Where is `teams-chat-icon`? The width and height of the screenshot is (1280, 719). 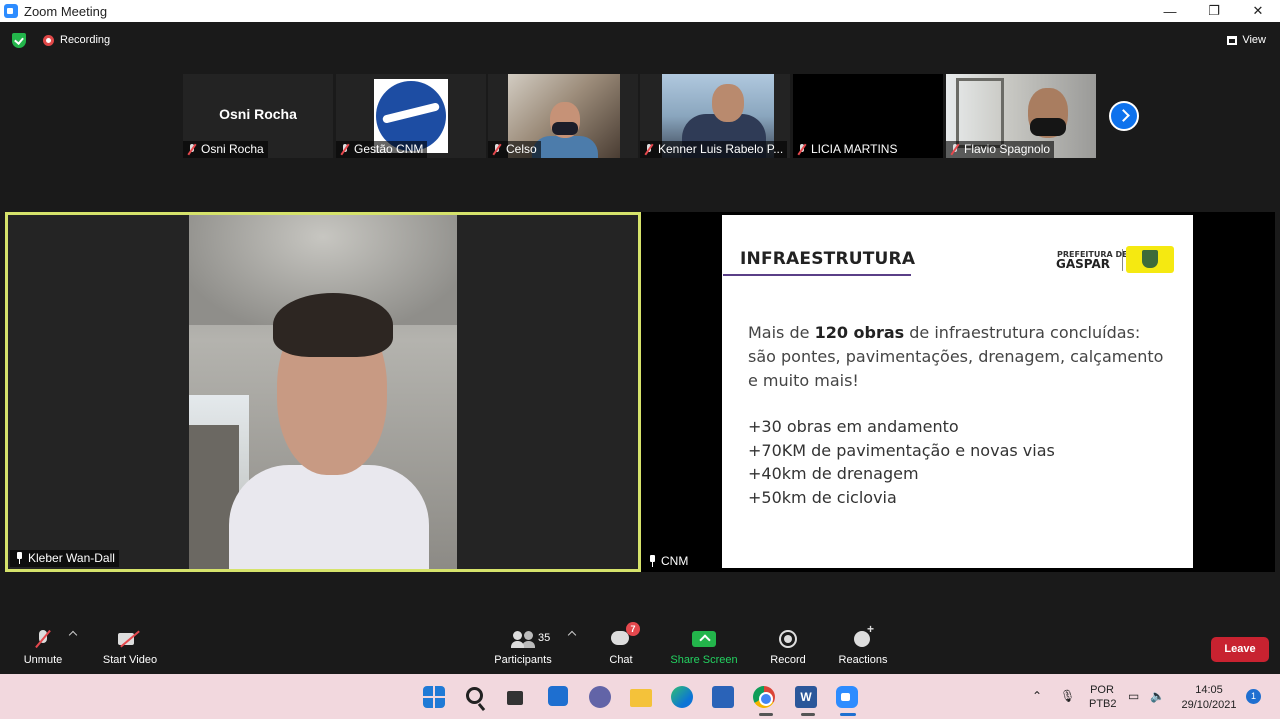
teams-chat-icon is located at coordinates (600, 697).